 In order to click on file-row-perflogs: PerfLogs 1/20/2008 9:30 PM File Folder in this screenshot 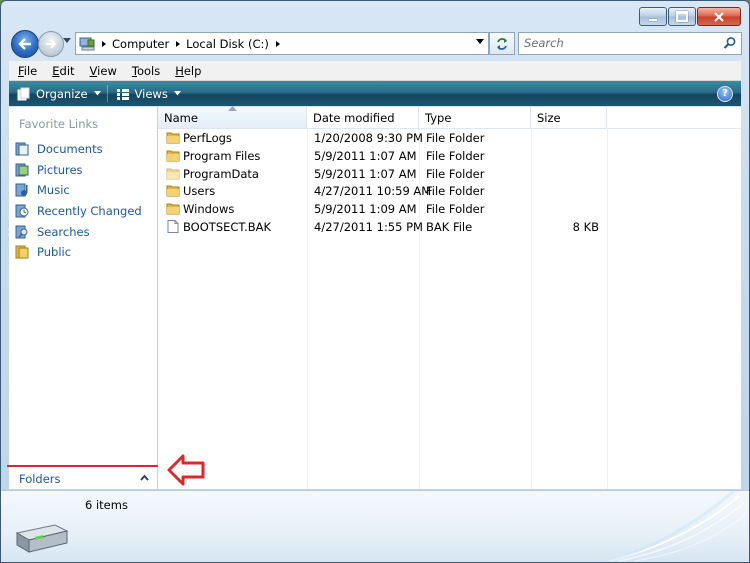, I will do `click(382, 138)`.